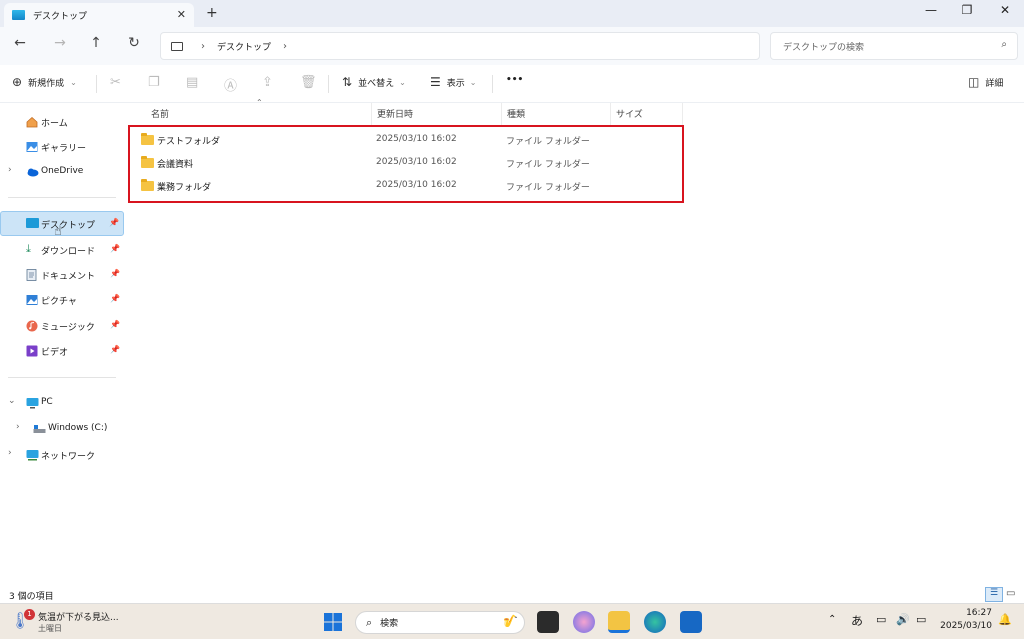 Image resolution: width=1024 pixels, height=639 pixels. I want to click on new-tab-button: +, so click(212, 13).